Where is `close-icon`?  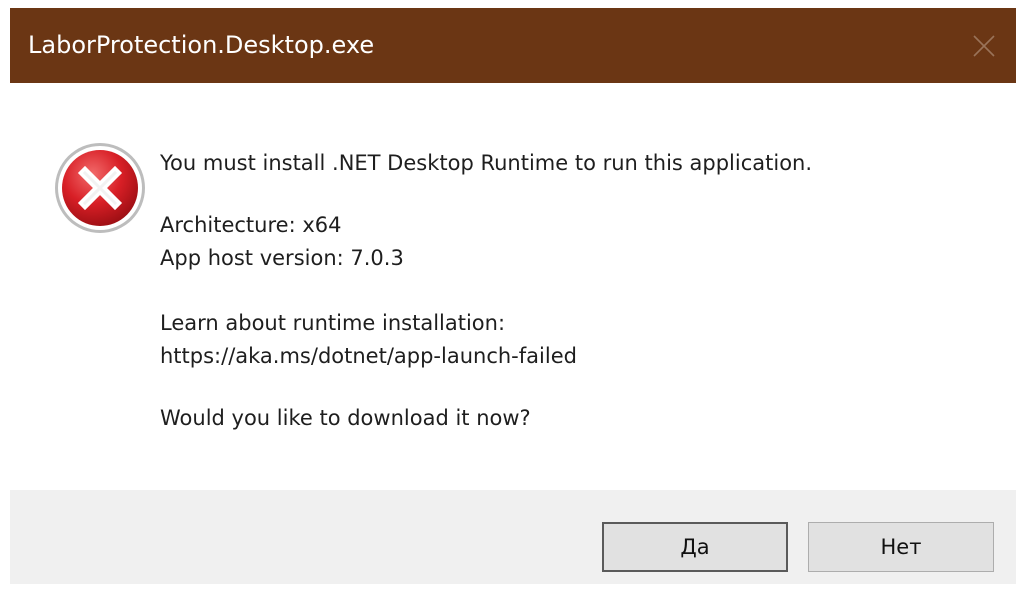 close-icon is located at coordinates (984, 45).